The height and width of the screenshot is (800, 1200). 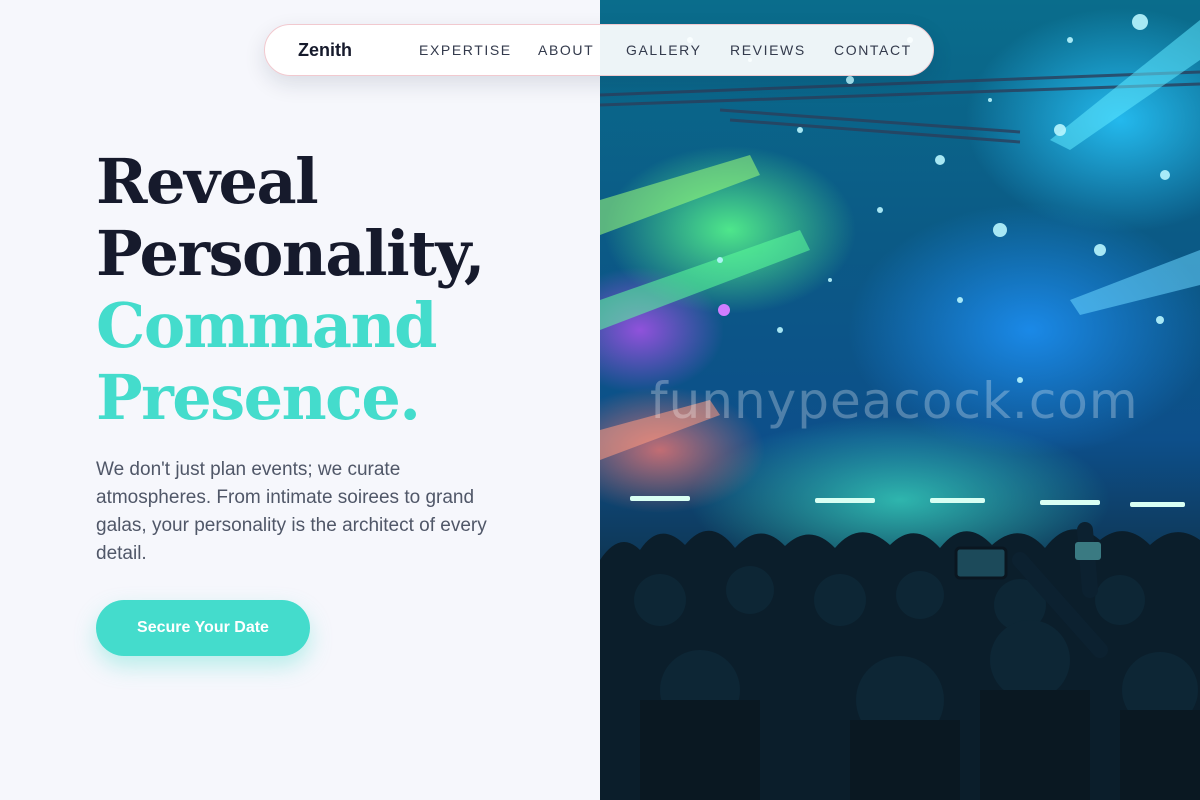 What do you see at coordinates (768, 50) in the screenshot?
I see `nav-link-reviews: REVIEWS` at bounding box center [768, 50].